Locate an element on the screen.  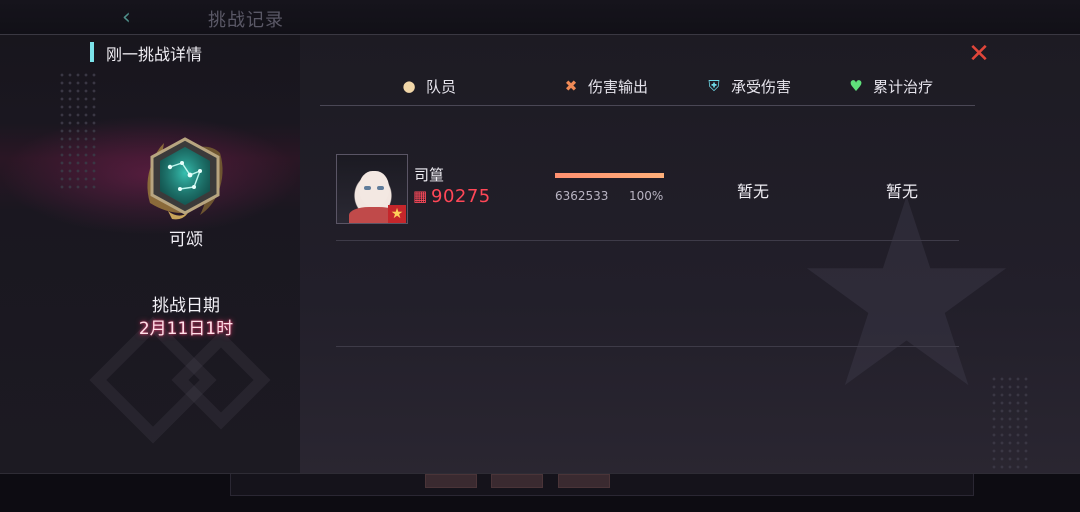
crossed-swords-icon: ✖ is located at coordinates (571, 86).